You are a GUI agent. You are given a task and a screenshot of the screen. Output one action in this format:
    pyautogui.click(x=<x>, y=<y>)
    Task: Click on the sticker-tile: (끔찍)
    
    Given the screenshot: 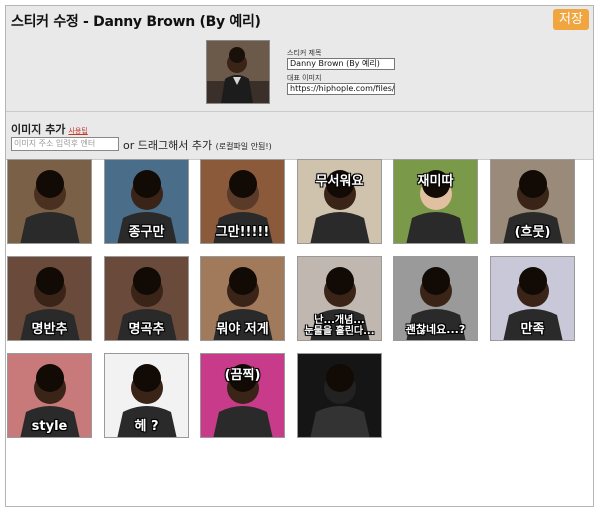 What is the action you would take?
    pyautogui.click(x=242, y=395)
    